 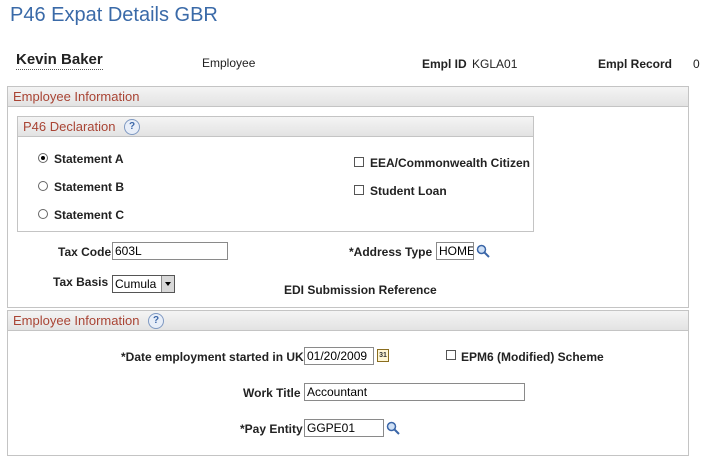 What do you see at coordinates (451, 355) in the screenshot?
I see `epm6-scheme-checkbox` at bounding box center [451, 355].